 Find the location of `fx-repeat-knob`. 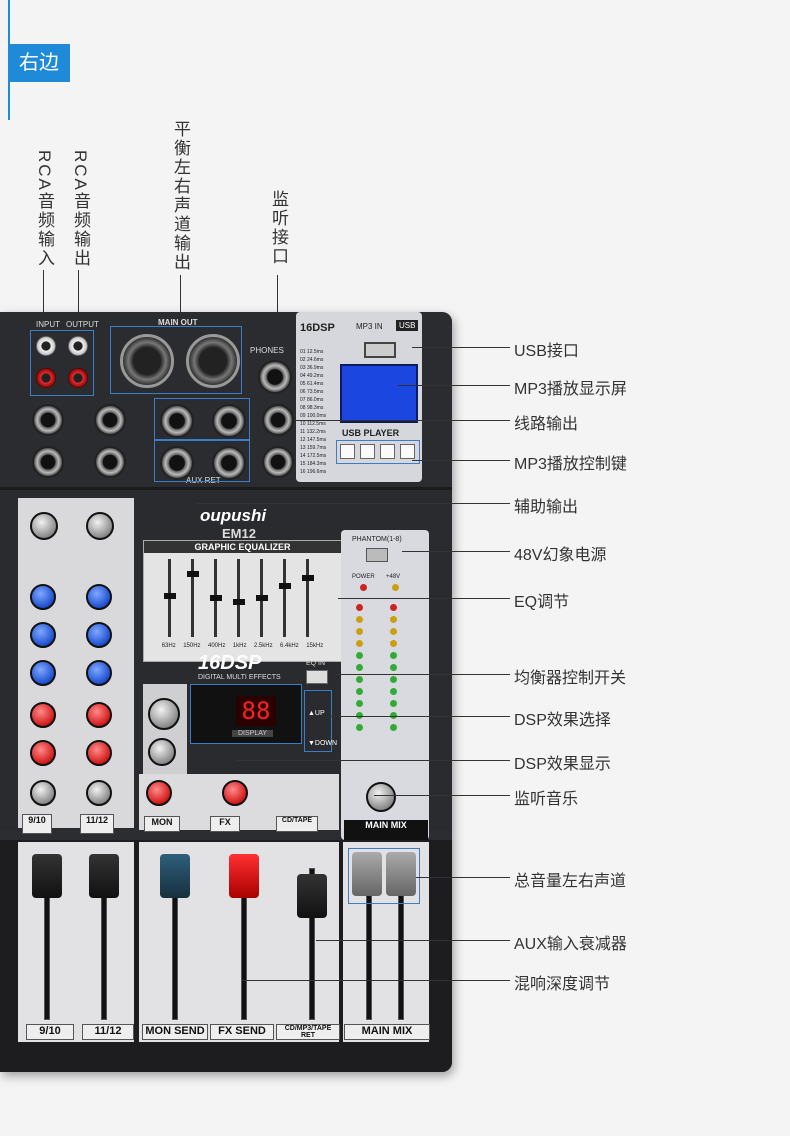

fx-repeat-knob is located at coordinates (162, 752).